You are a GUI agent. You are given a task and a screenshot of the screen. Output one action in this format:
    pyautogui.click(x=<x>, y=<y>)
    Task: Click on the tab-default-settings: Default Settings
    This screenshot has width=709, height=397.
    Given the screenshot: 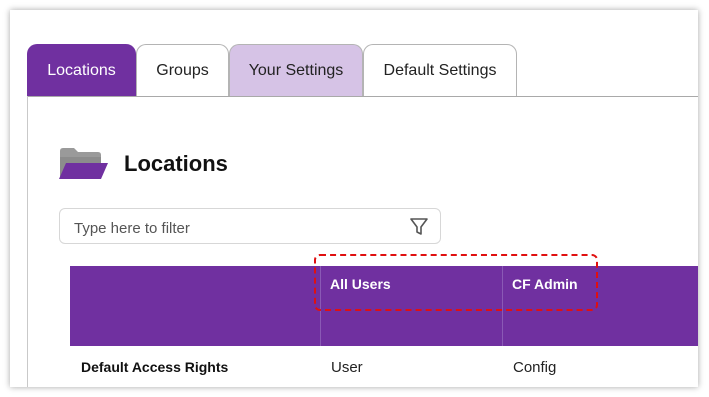 What is the action you would take?
    pyautogui.click(x=440, y=70)
    